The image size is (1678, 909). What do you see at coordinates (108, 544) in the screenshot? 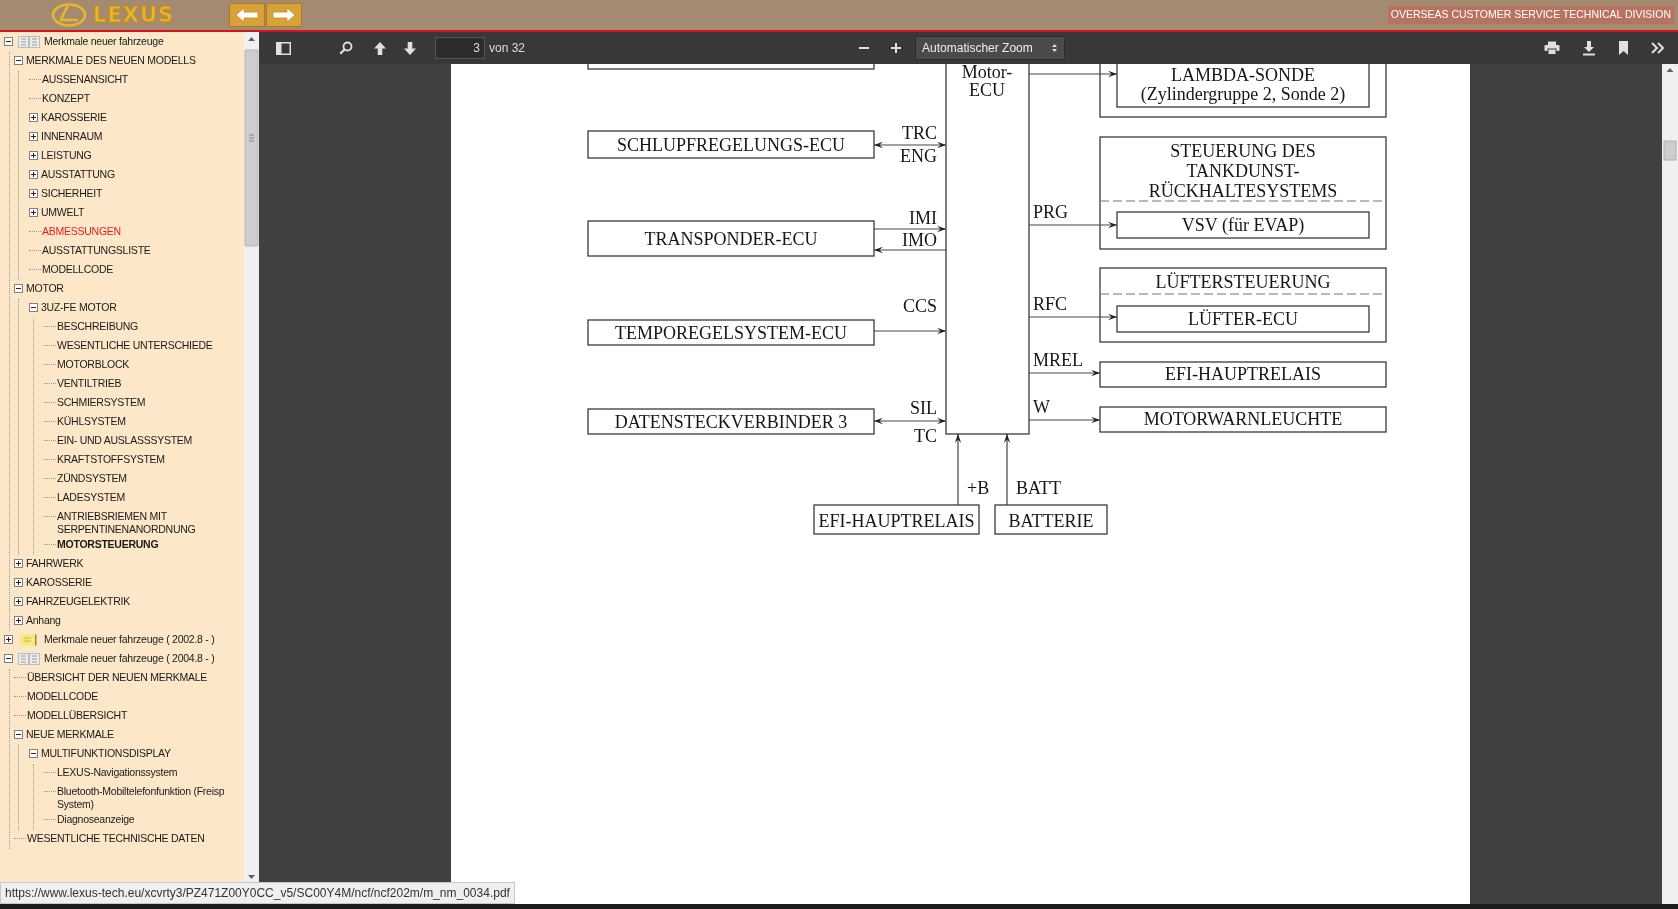
I see `tree-item: MOTORSTEUERUNG` at bounding box center [108, 544].